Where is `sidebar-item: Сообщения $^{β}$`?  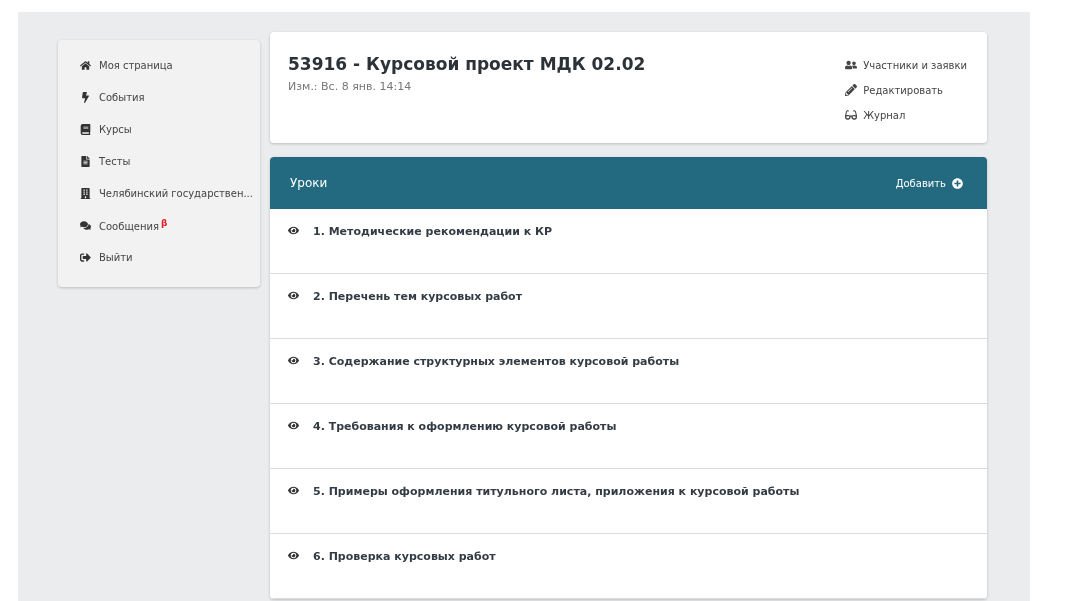 sidebar-item: Сообщения $^{β}$ is located at coordinates (170, 225).